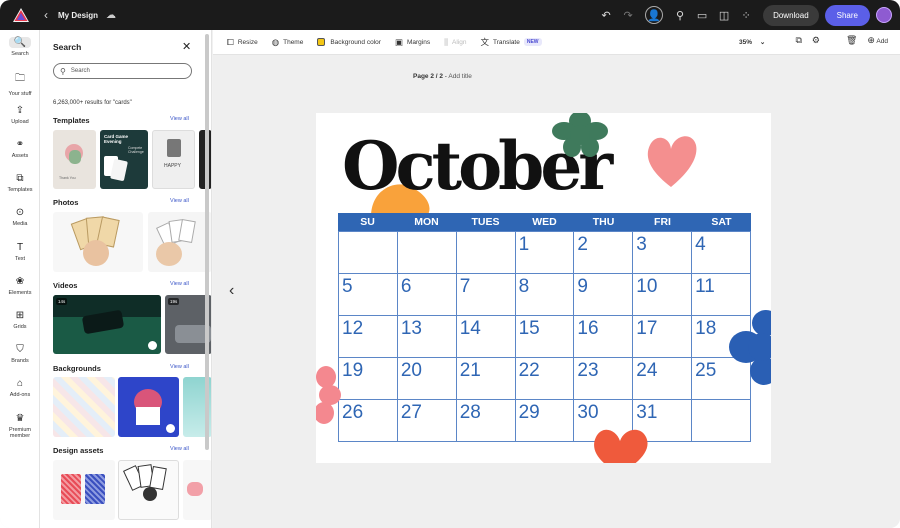 The height and width of the screenshot is (528, 900). What do you see at coordinates (752, 42) in the screenshot?
I see `zoom-select: 35% ⌄` at bounding box center [752, 42].